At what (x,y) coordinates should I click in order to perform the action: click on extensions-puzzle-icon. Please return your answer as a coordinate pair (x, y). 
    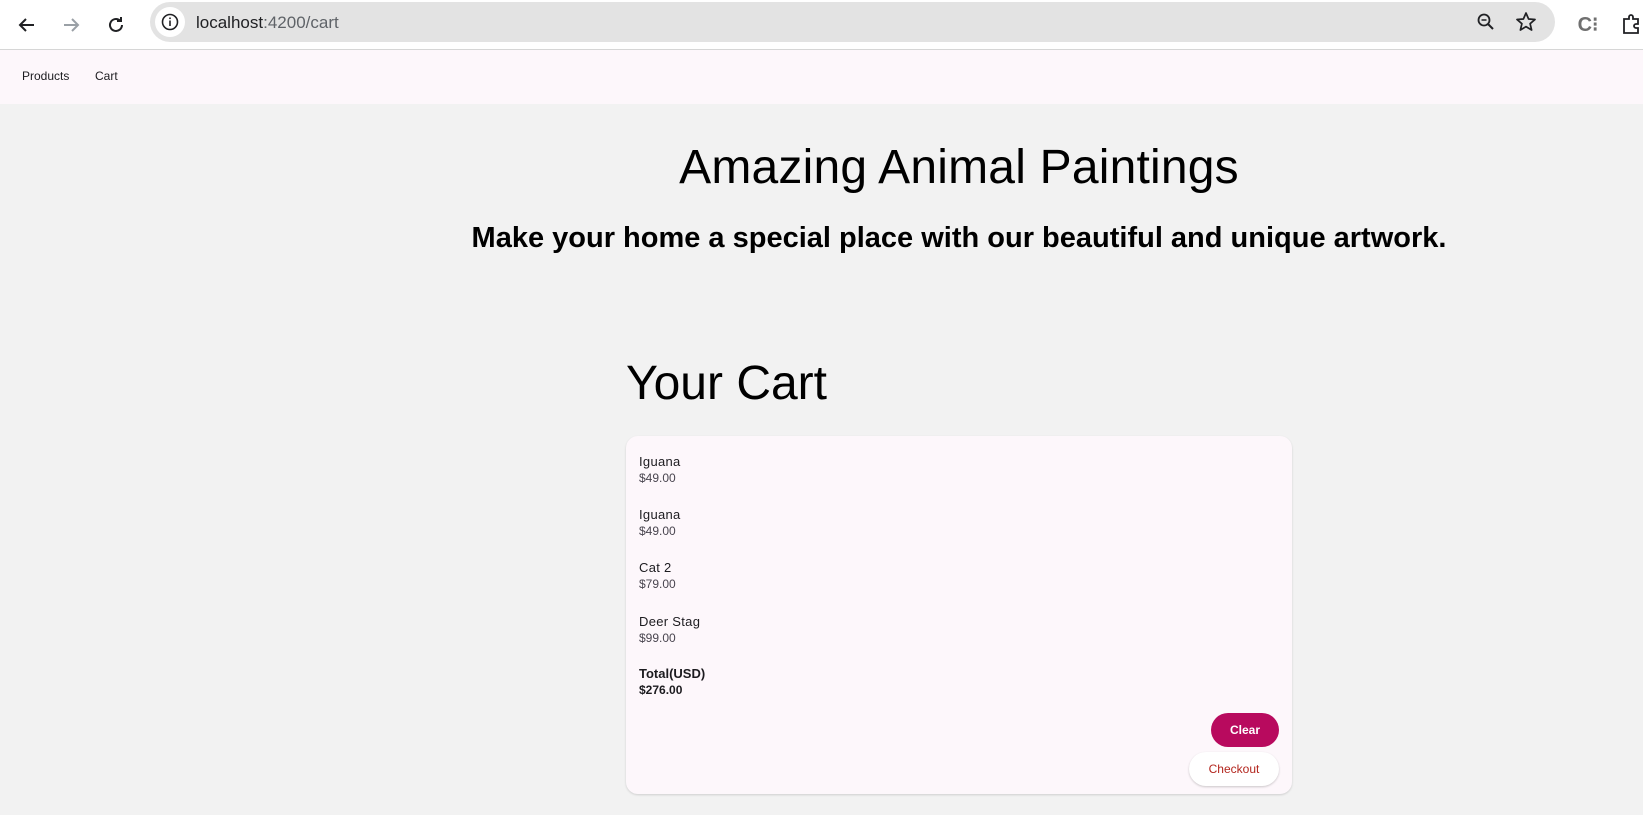
    Looking at the image, I should click on (1630, 24).